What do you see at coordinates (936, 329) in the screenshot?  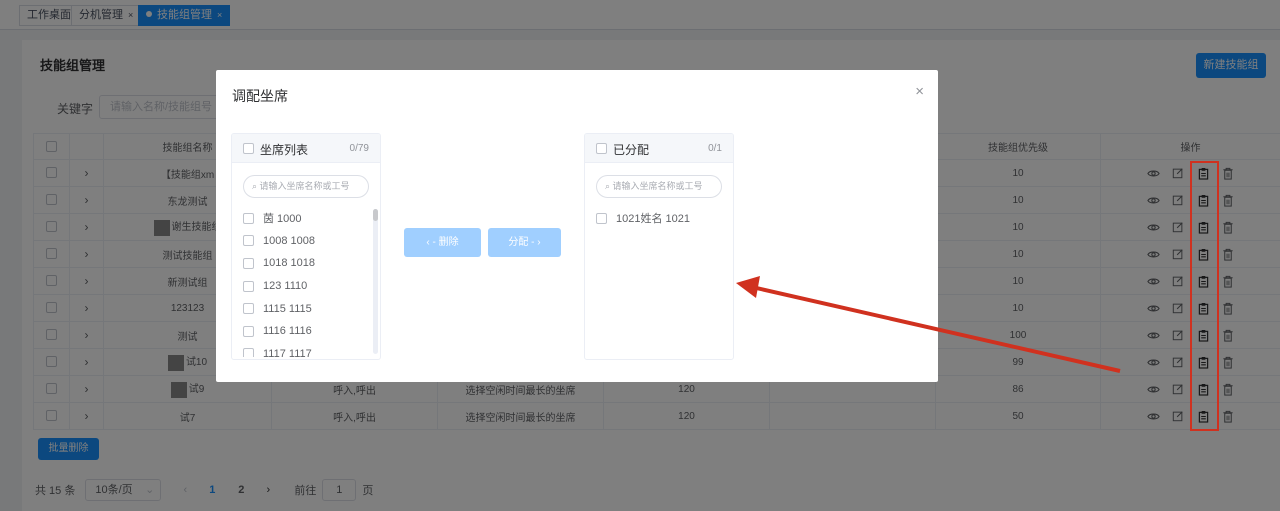 I see `annotation-arrow-line` at bounding box center [936, 329].